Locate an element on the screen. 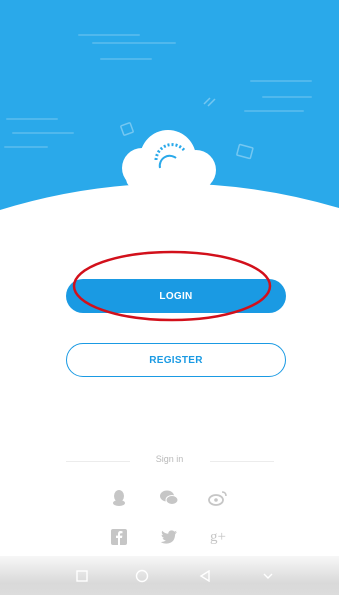 The height and width of the screenshot is (595, 339). system-nav-bar is located at coordinates (169, 575).